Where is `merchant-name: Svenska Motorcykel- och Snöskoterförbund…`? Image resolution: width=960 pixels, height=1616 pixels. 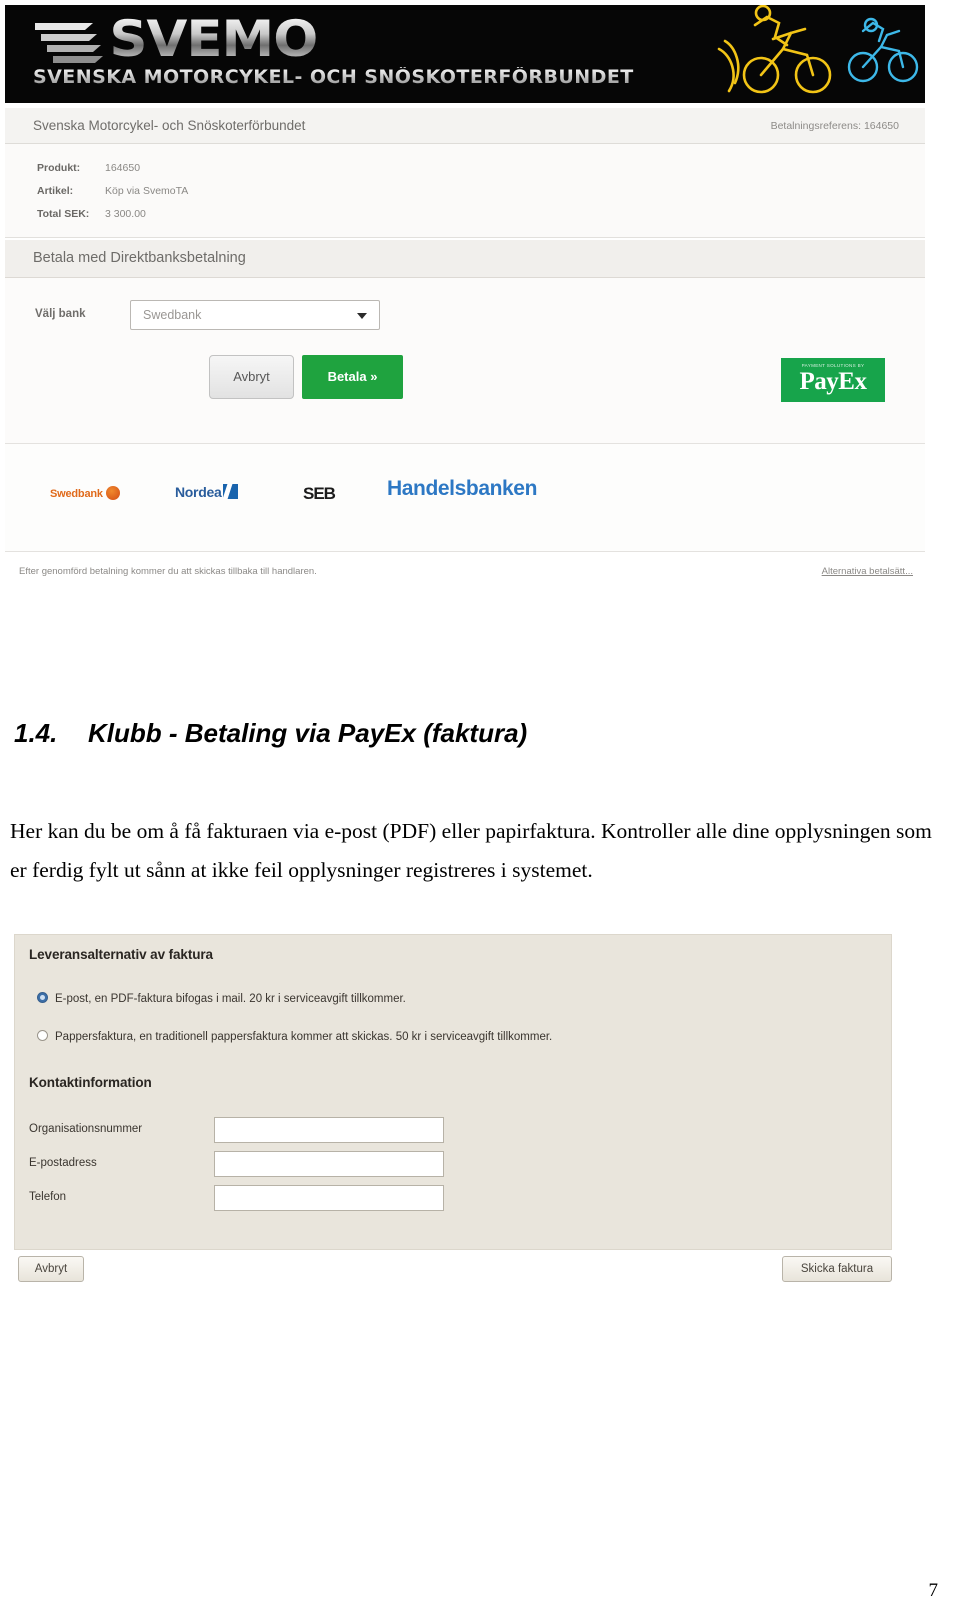 merchant-name: Svenska Motorcykel- och Snöskoterförbund… is located at coordinates (169, 125).